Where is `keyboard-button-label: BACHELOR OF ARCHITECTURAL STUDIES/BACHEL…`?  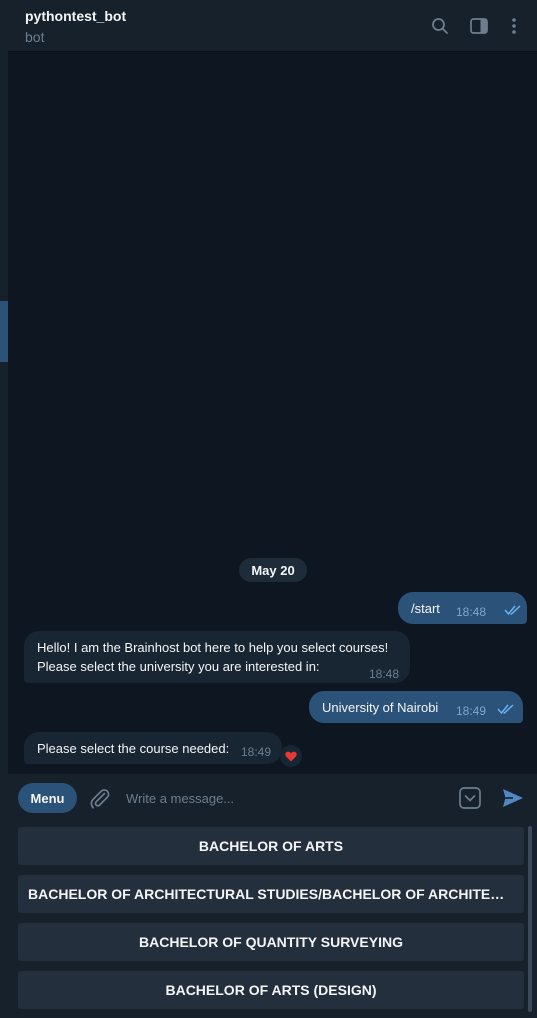
keyboard-button-label: BACHELOR OF ARCHITECTURAL STUDIES/BACHEL… is located at coordinates (271, 894).